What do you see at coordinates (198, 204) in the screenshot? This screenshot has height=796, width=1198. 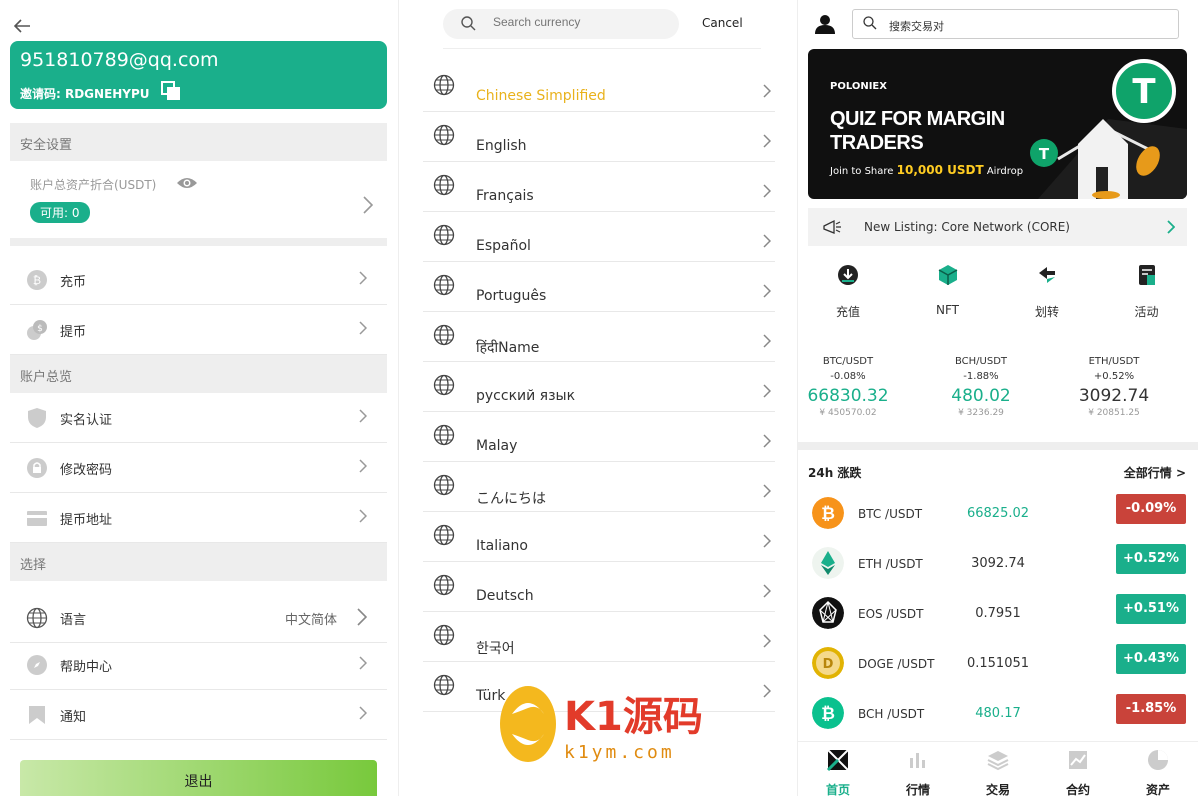 I see `asset-summary: 账户总资产折合(USDT) 可用: 0` at bounding box center [198, 204].